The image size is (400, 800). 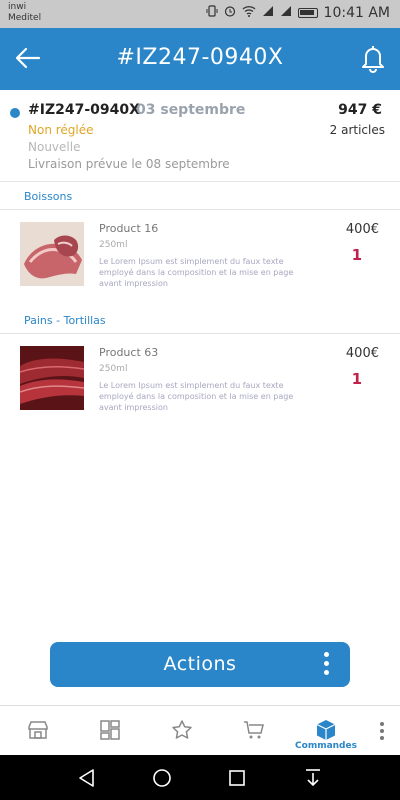 What do you see at coordinates (249, 13) in the screenshot?
I see `wifi-icon` at bounding box center [249, 13].